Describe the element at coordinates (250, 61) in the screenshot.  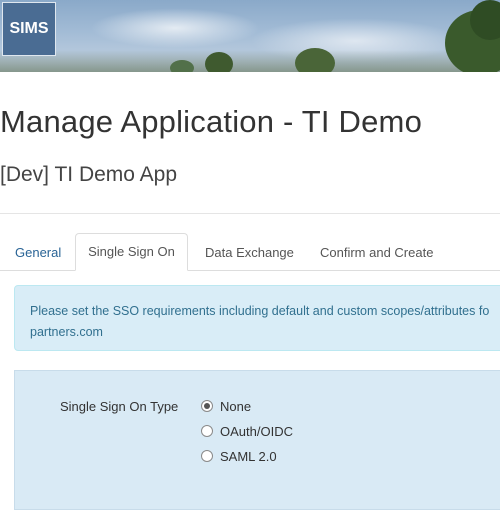
I see `banner-treeline` at that location.